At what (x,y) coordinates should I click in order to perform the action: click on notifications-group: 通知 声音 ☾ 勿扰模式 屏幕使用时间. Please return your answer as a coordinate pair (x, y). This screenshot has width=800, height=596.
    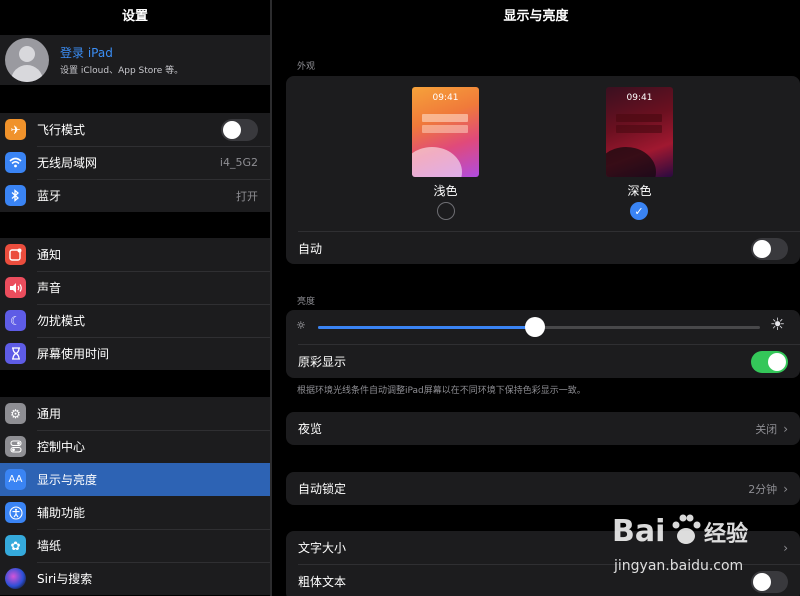
    Looking at the image, I should click on (135, 304).